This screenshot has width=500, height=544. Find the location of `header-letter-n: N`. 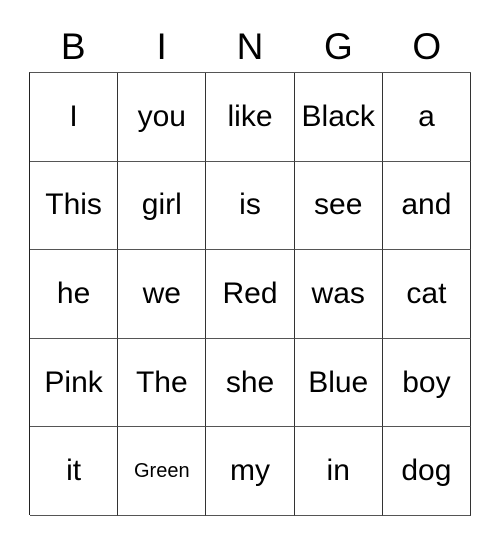

header-letter-n: N is located at coordinates (250, 46).